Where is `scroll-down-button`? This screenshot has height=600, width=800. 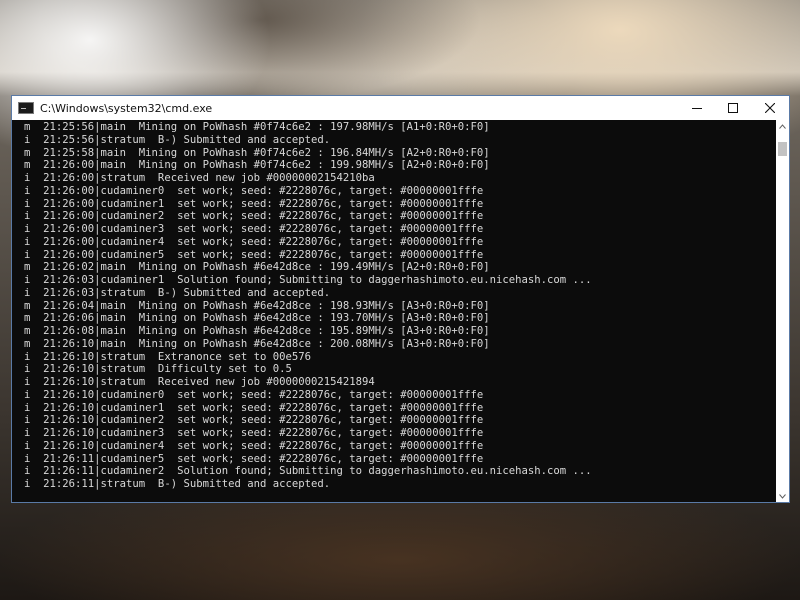 scroll-down-button is located at coordinates (782, 496).